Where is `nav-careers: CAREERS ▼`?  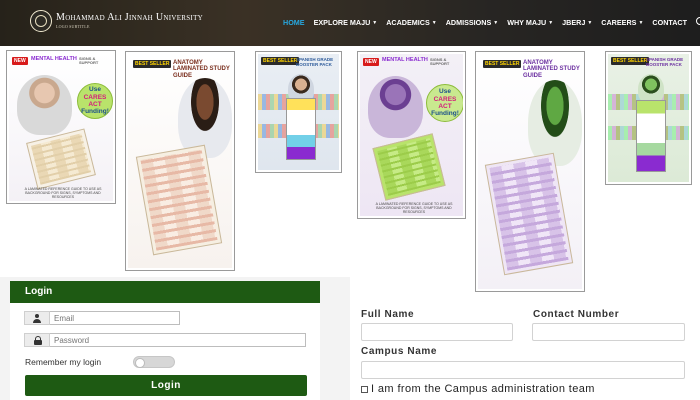
nav-careers: CAREERS ▼ is located at coordinates (622, 22).